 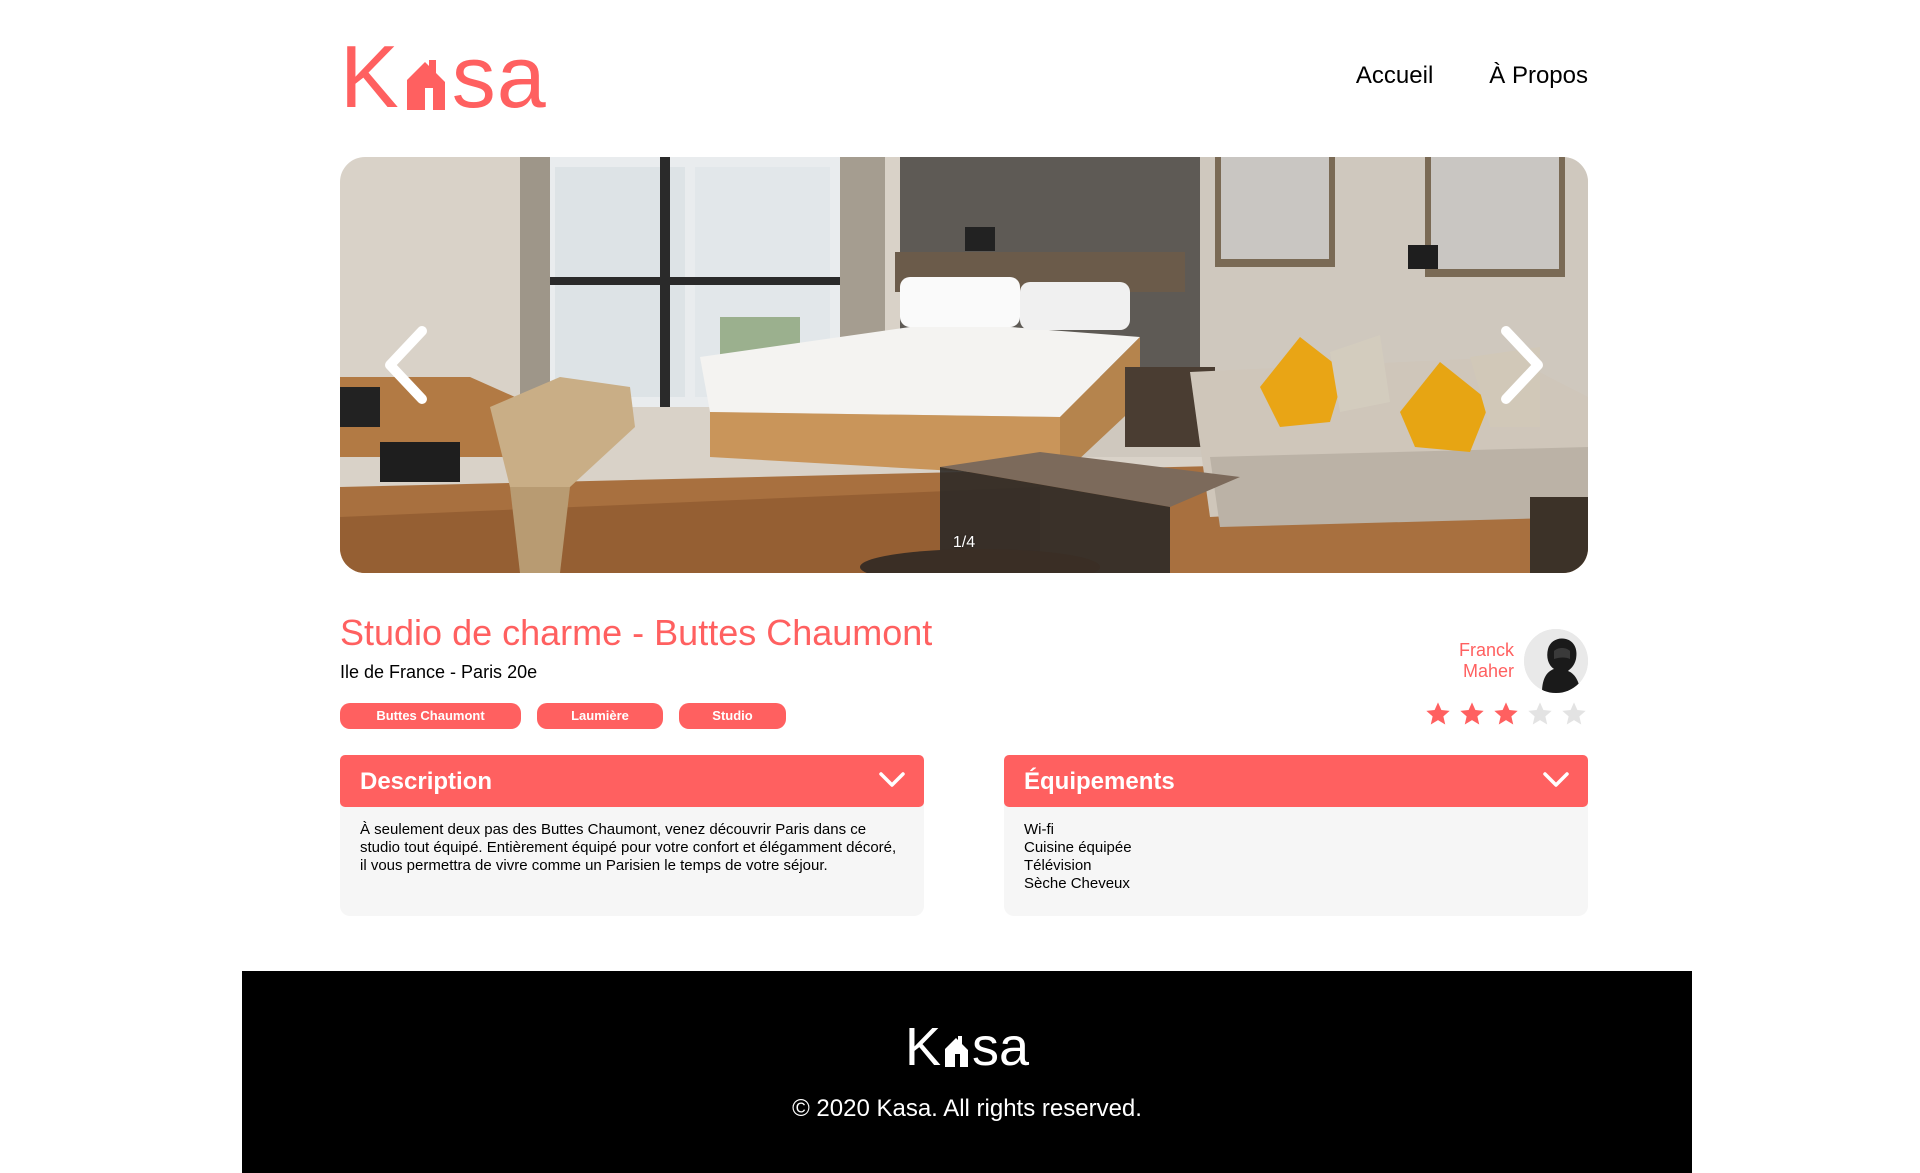 What do you see at coordinates (632, 781) in the screenshot?
I see `description-toggle: Description` at bounding box center [632, 781].